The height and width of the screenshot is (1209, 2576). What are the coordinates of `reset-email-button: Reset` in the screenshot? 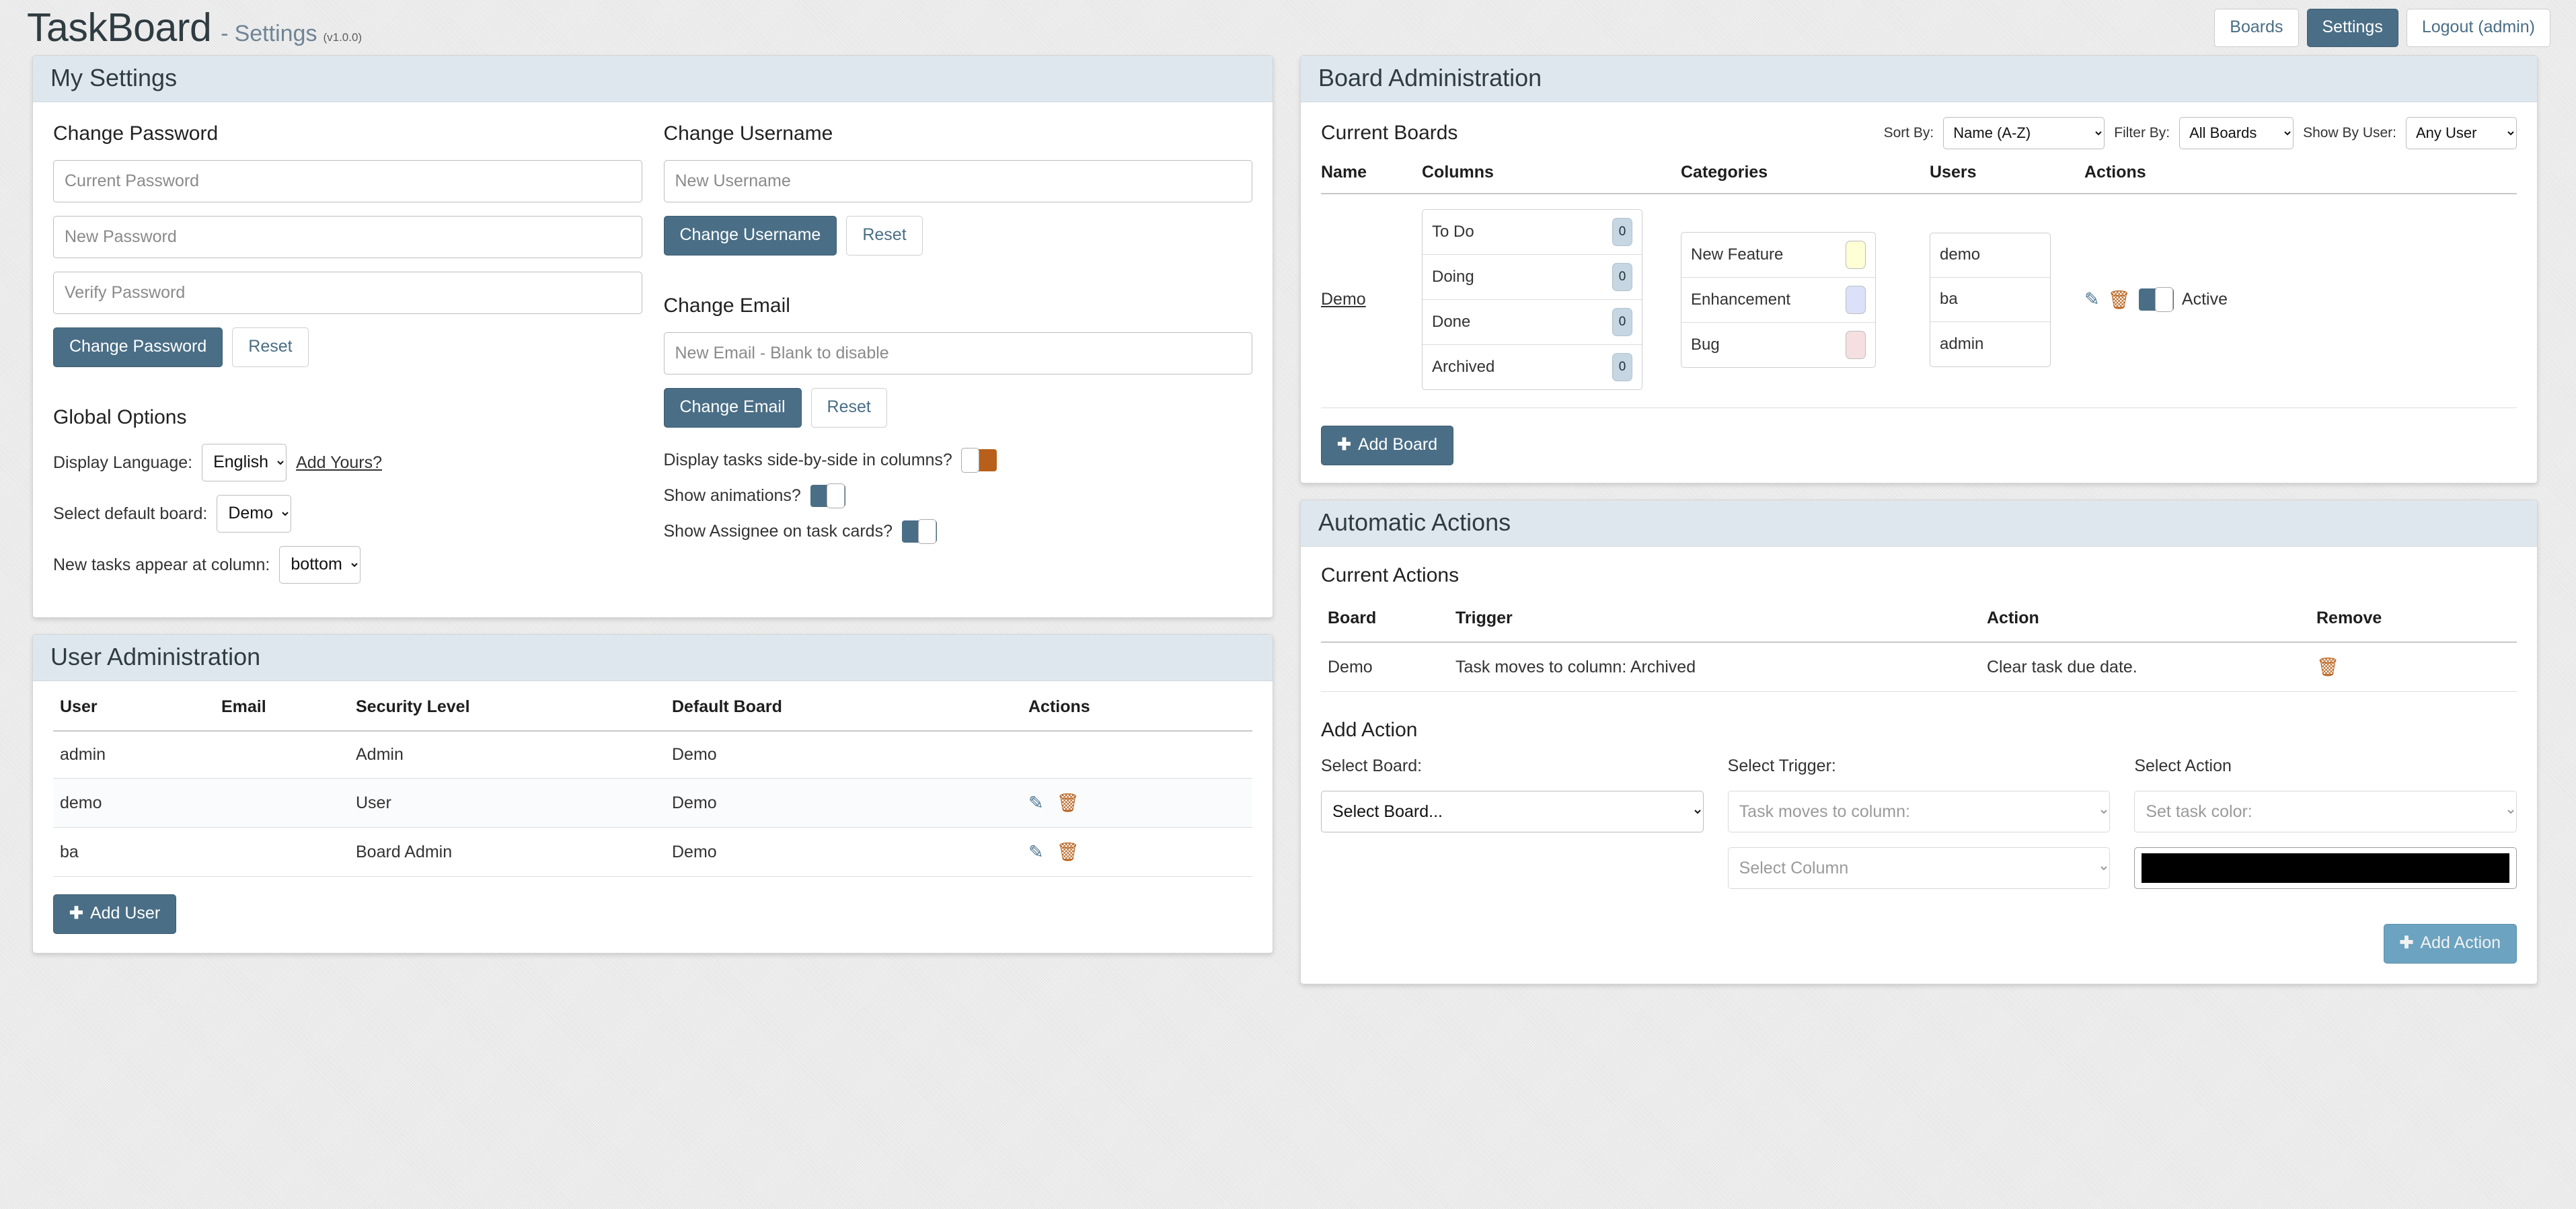 It's located at (848, 408).